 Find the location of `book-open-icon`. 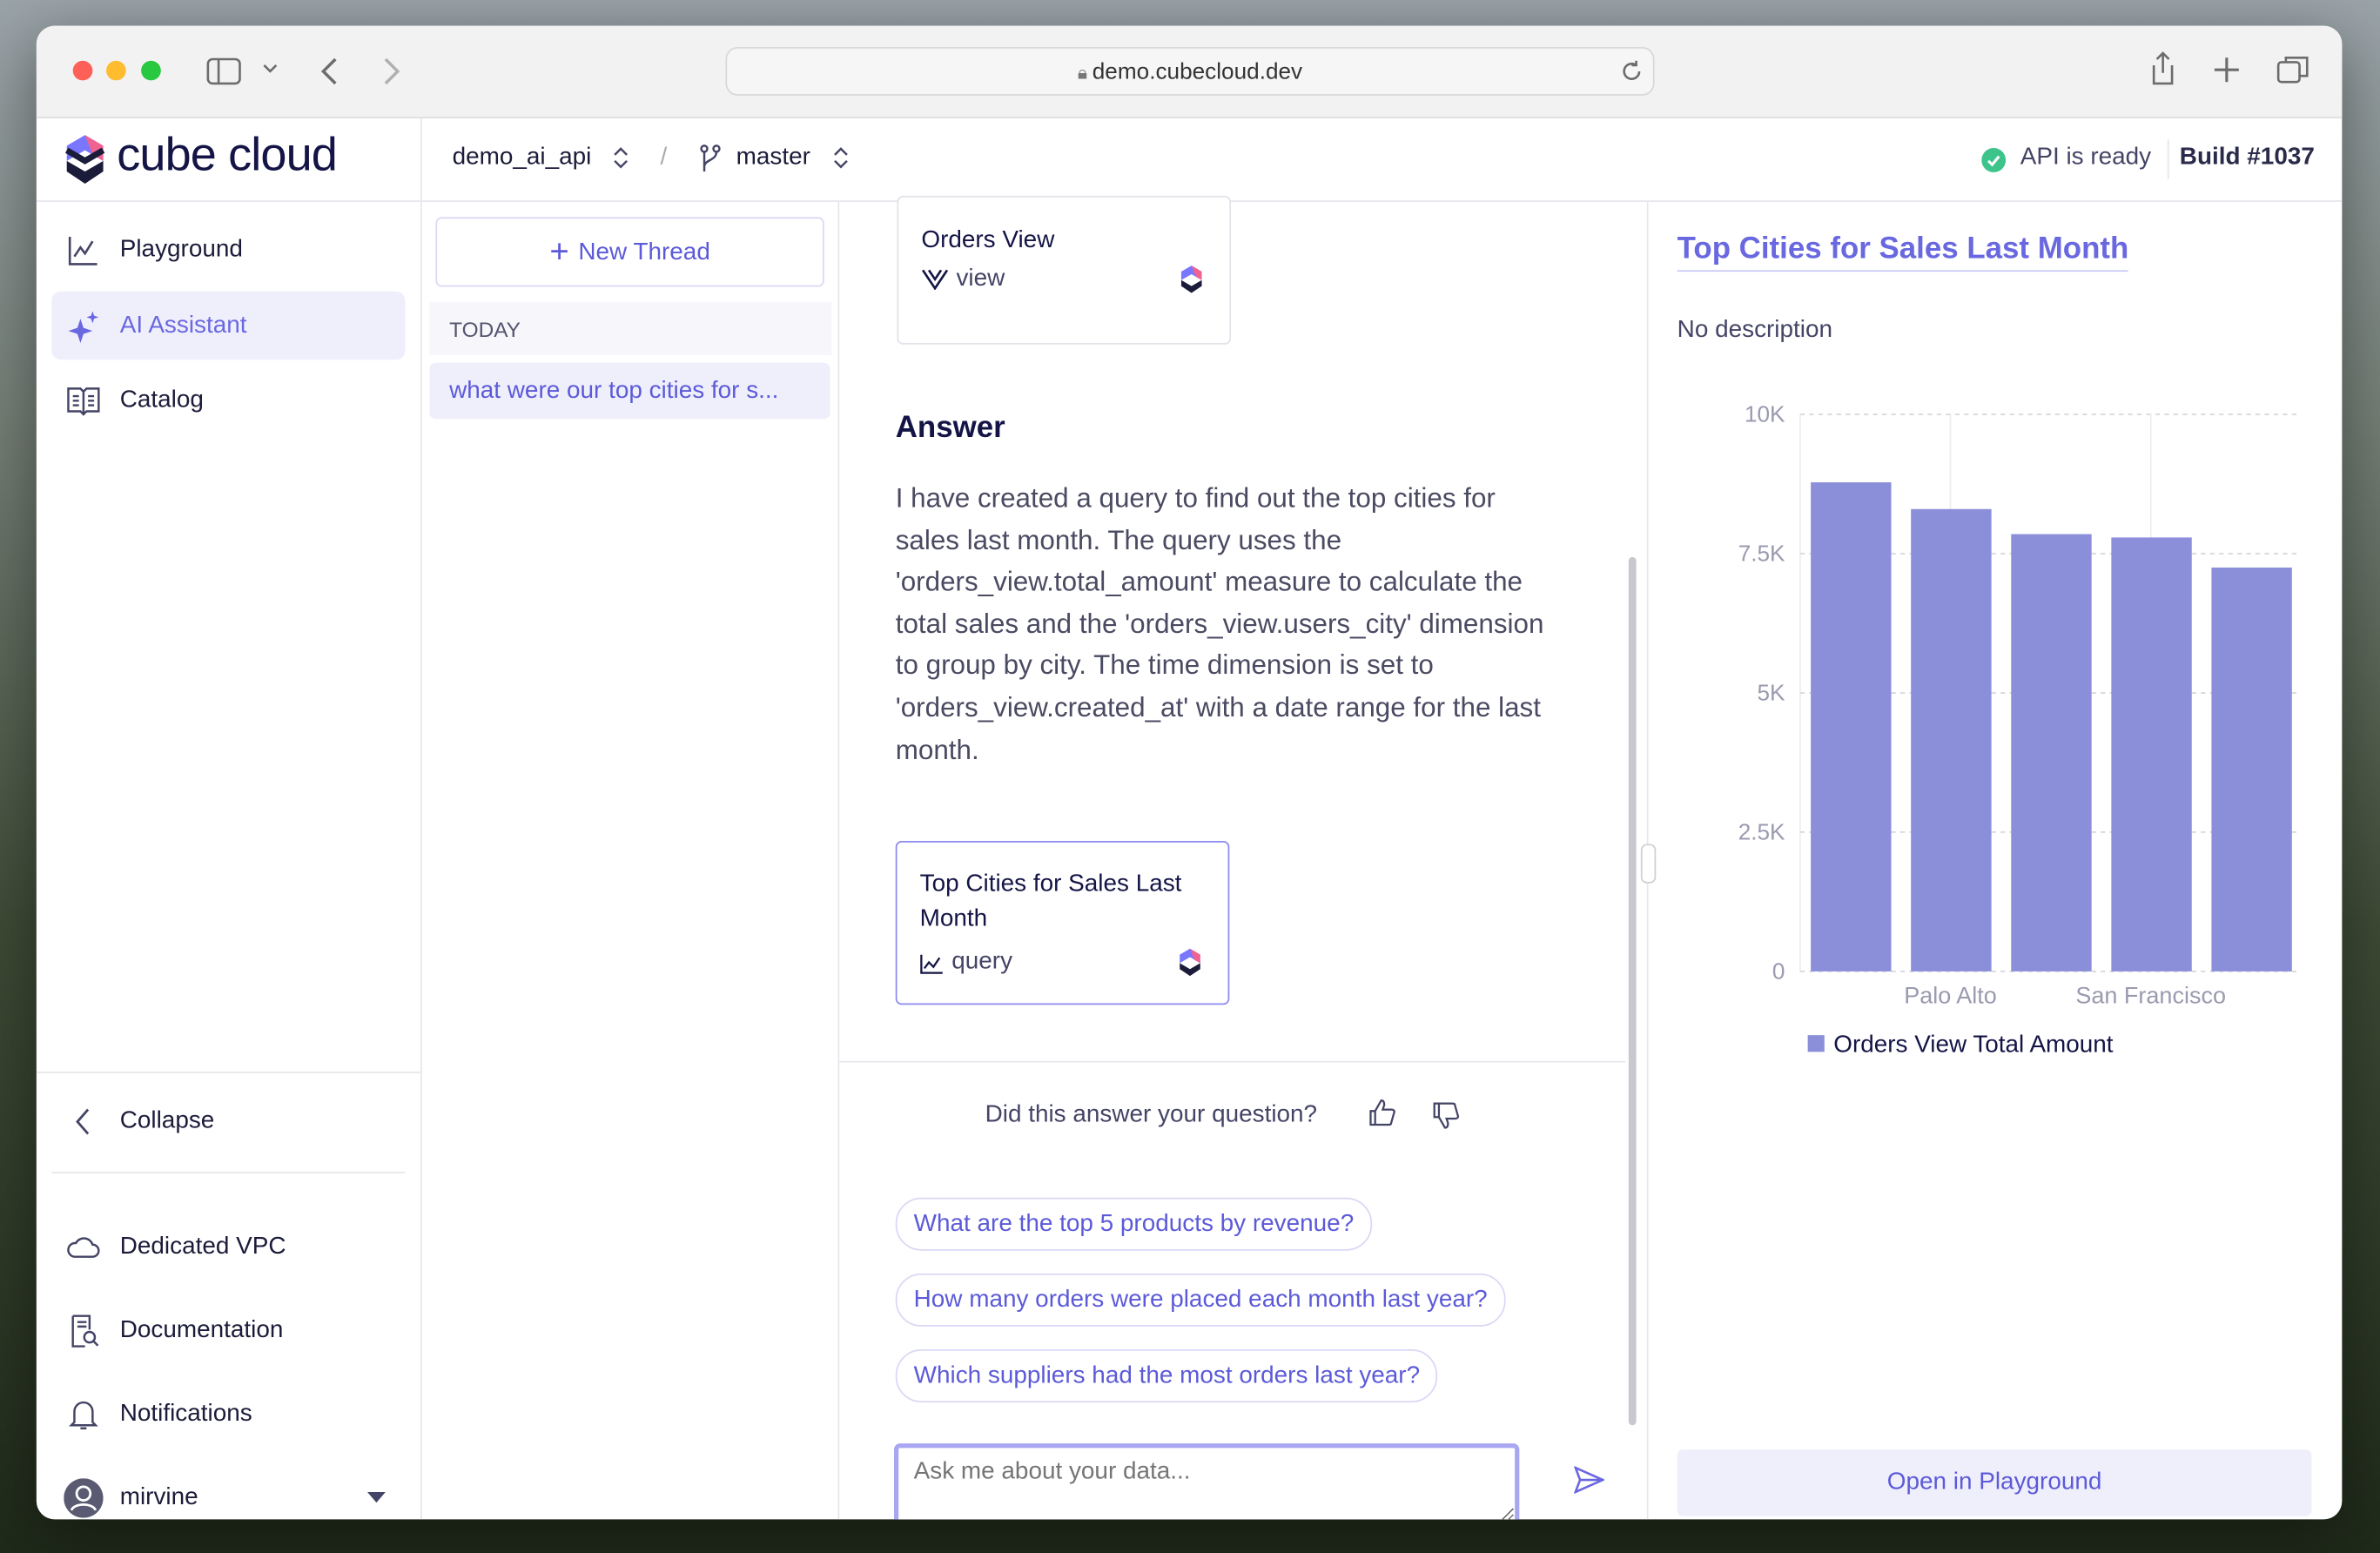

book-open-icon is located at coordinates (83, 401).